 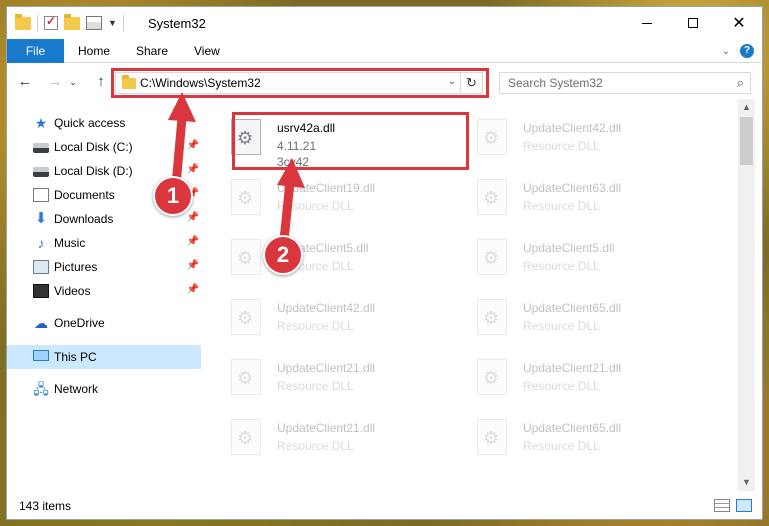 What do you see at coordinates (283, 255) in the screenshot?
I see `step-2-badge: 2` at bounding box center [283, 255].